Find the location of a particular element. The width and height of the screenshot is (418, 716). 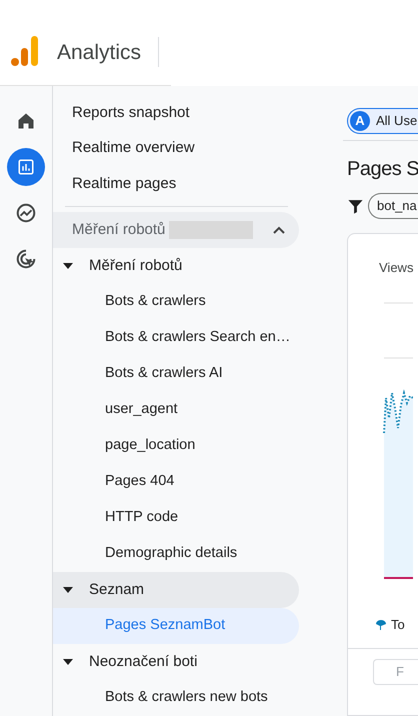

nav-item: user_agent is located at coordinates (176, 410).